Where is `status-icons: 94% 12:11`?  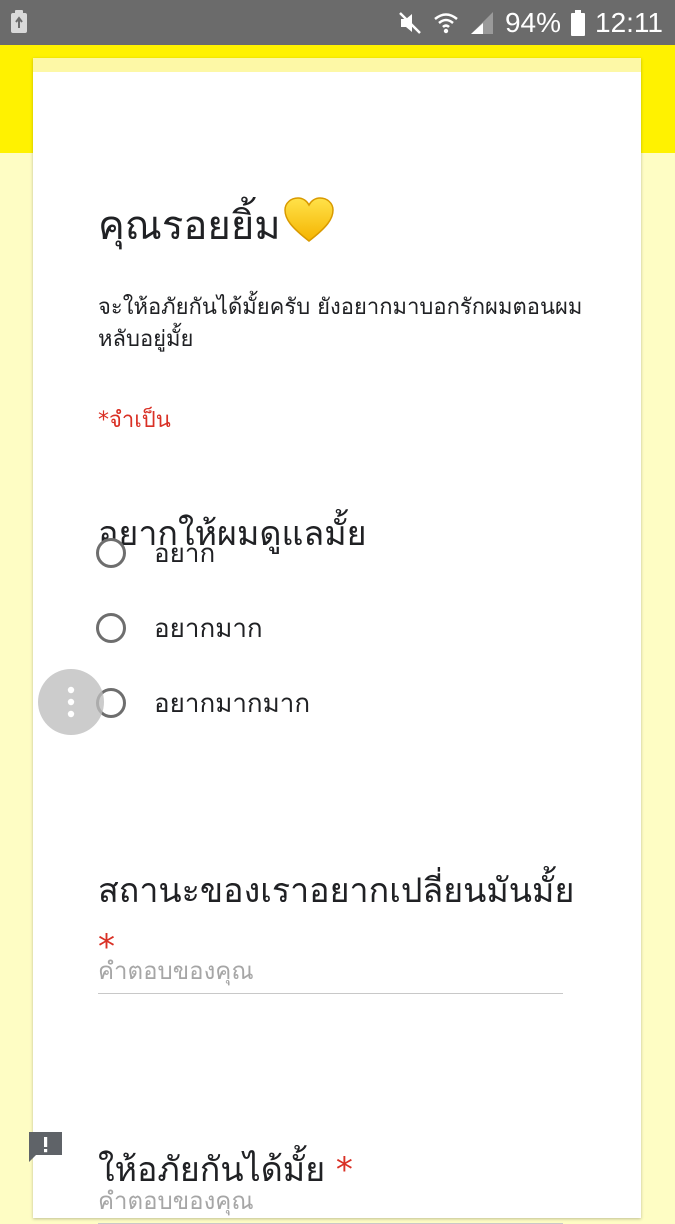 status-icons: 94% 12:11 is located at coordinates (530, 22).